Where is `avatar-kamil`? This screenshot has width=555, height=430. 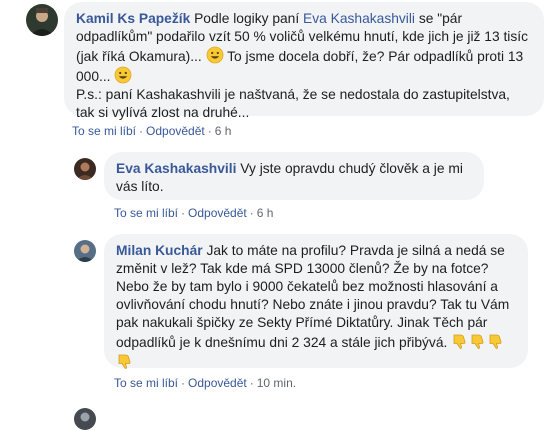
avatar-kamil is located at coordinates (42, 20).